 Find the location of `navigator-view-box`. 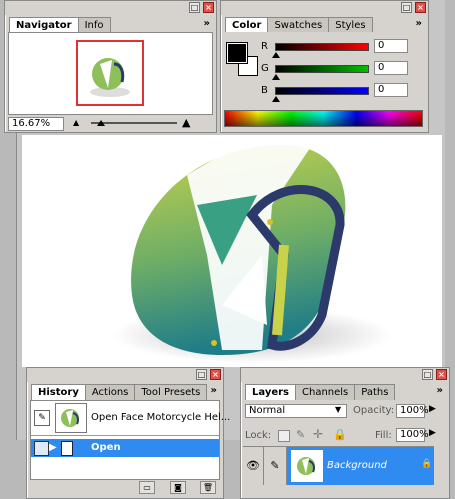

navigator-view-box is located at coordinates (110, 73).